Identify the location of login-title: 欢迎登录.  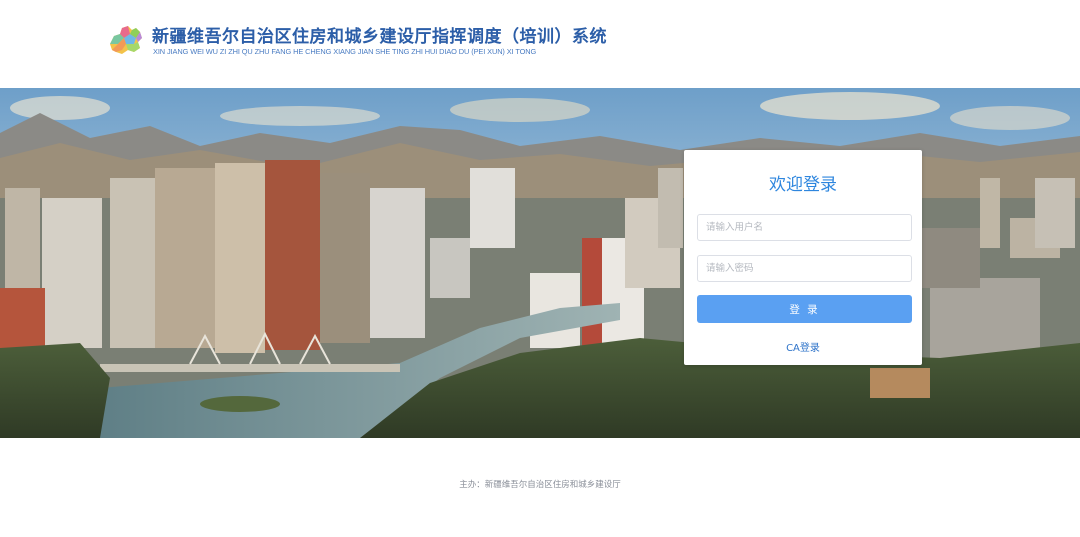
(803, 185).